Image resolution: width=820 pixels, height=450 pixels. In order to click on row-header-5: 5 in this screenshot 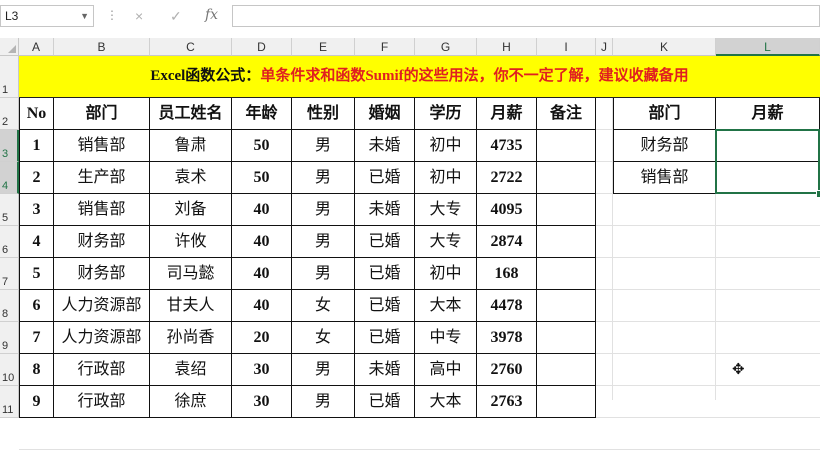, I will do `click(9, 210)`.